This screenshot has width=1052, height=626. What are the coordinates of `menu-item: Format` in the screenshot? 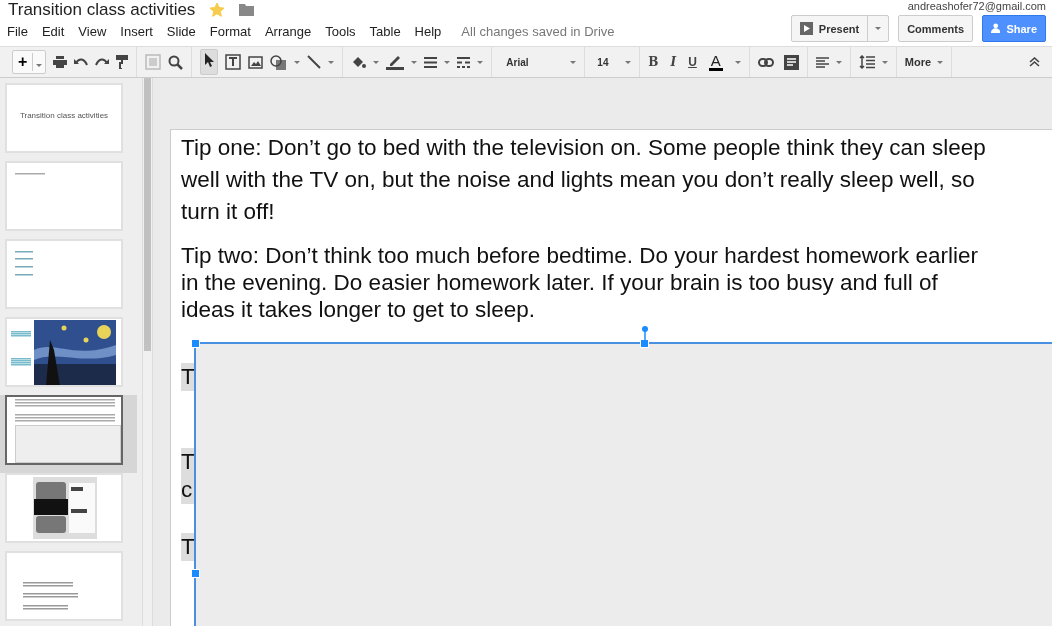 It's located at (230, 31).